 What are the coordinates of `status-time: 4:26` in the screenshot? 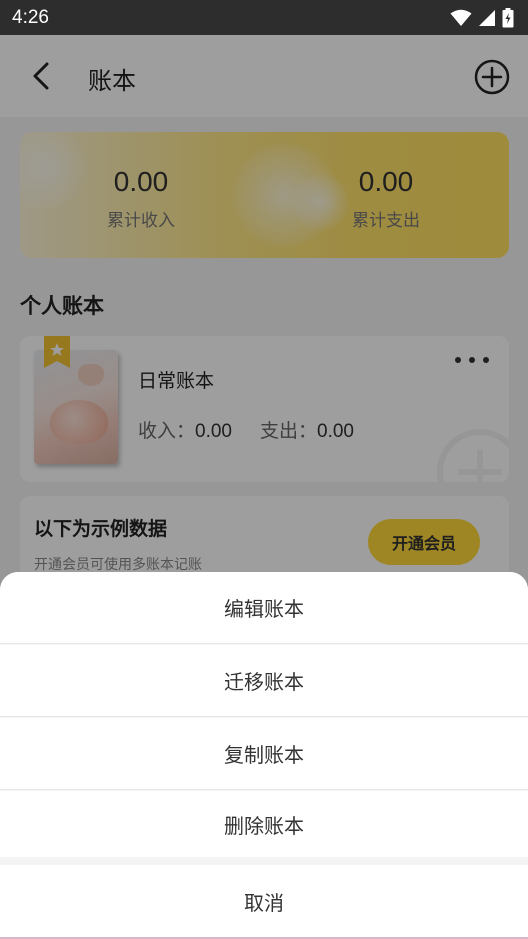 It's located at (30, 17).